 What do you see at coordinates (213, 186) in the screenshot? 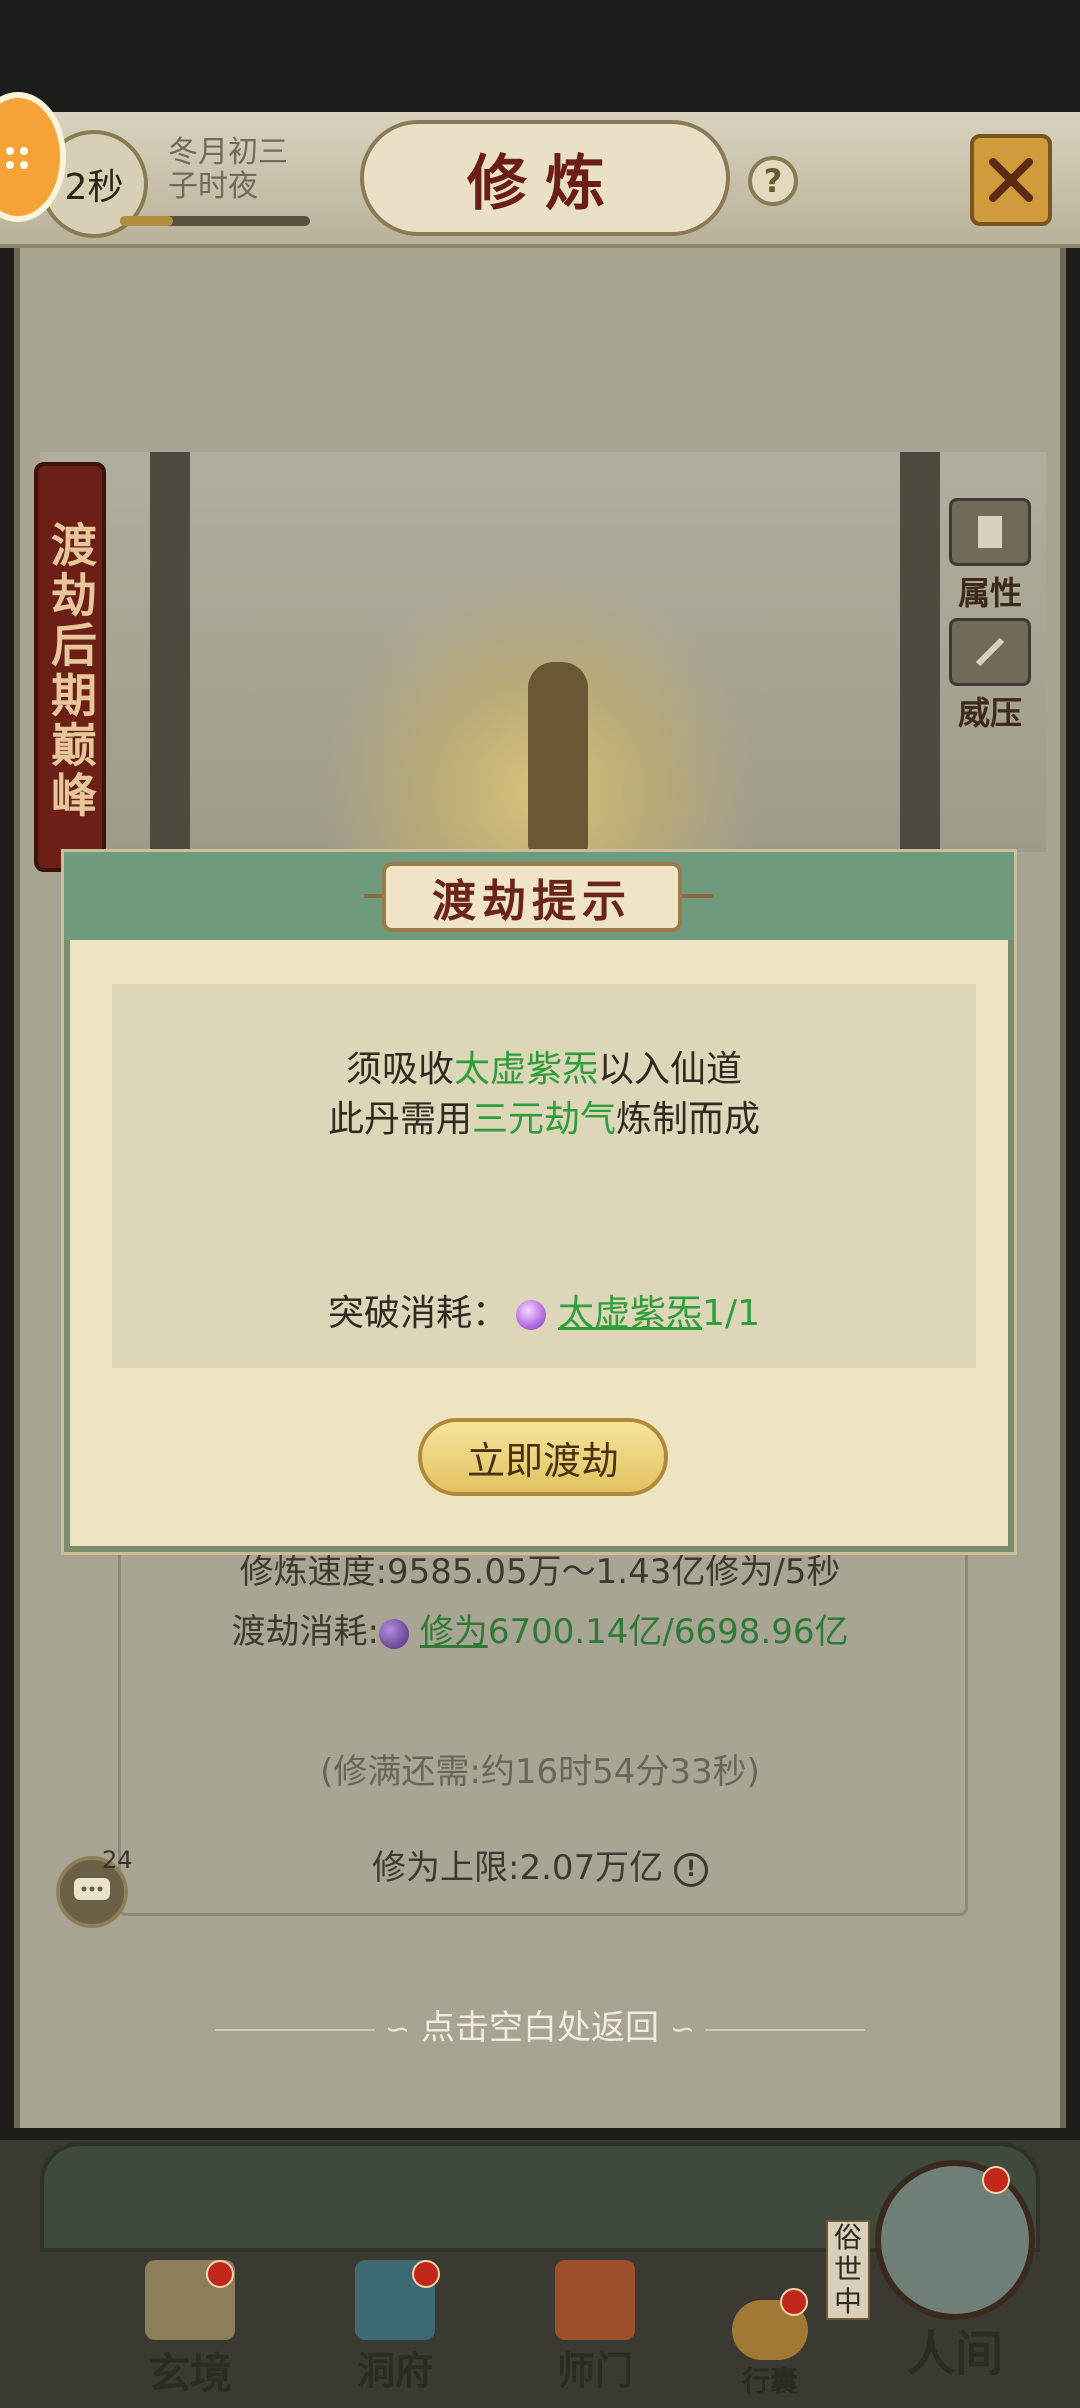
I see `date-line-2: 子时夜` at bounding box center [213, 186].